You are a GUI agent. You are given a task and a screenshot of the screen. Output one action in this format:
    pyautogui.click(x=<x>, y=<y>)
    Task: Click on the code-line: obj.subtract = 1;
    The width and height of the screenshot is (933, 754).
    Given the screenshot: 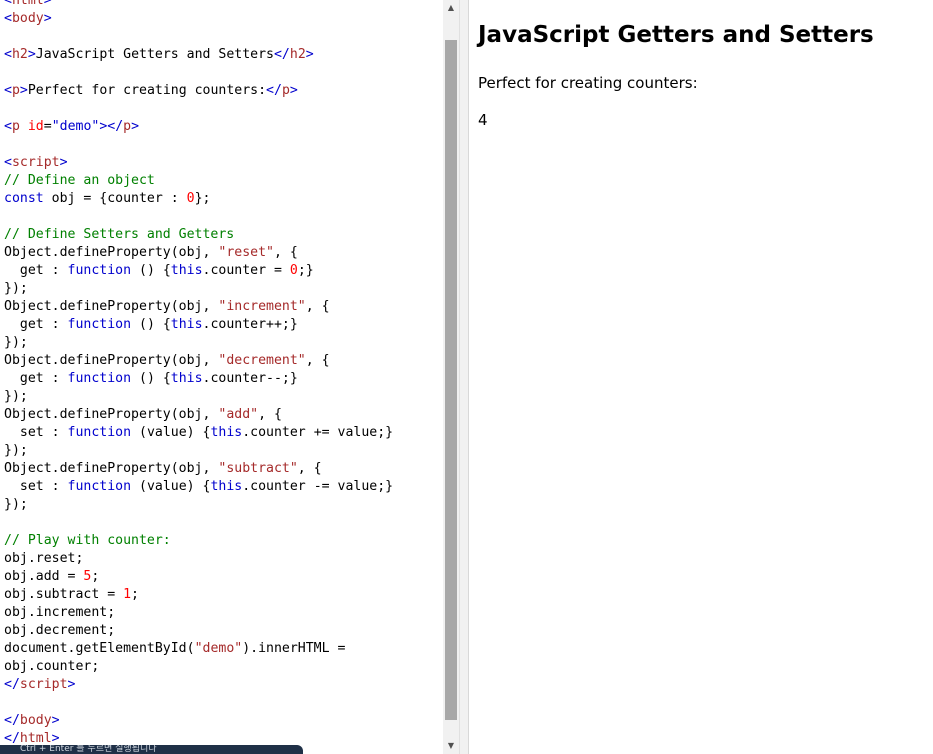 What is the action you would take?
    pyautogui.click(x=198, y=595)
    